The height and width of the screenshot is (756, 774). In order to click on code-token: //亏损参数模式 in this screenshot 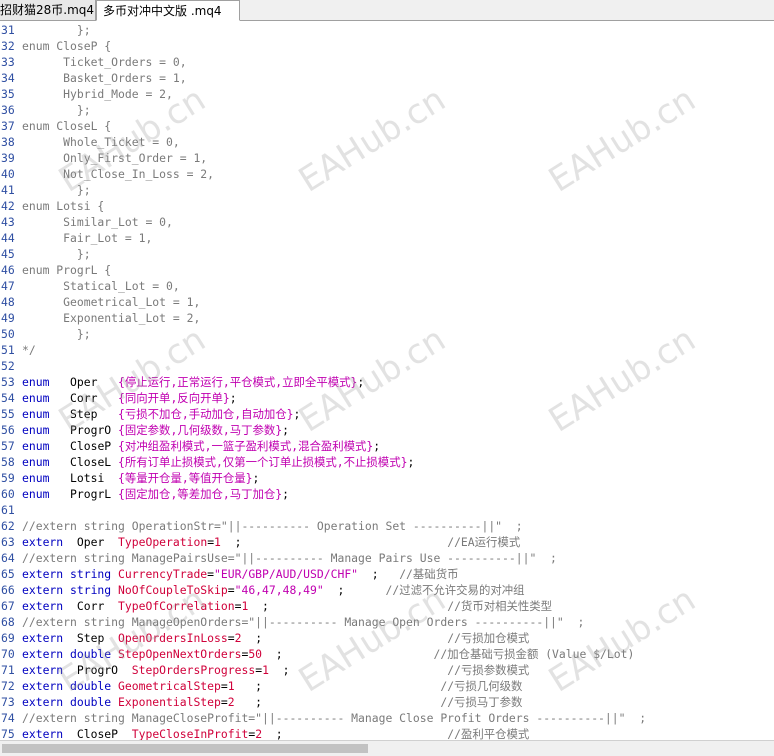, I will do `click(488, 670)`.